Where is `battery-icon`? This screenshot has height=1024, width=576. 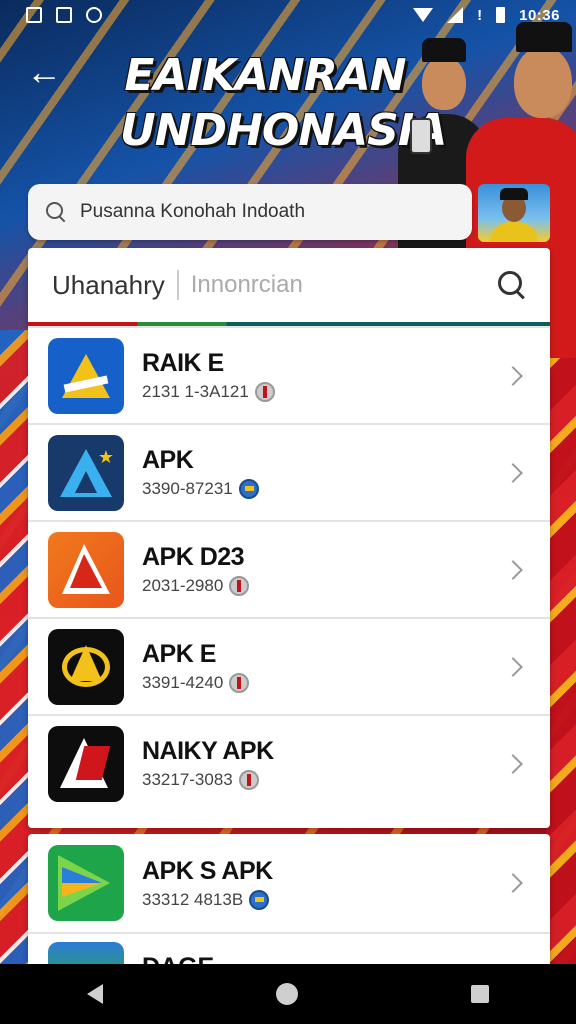
battery-icon is located at coordinates (501, 15).